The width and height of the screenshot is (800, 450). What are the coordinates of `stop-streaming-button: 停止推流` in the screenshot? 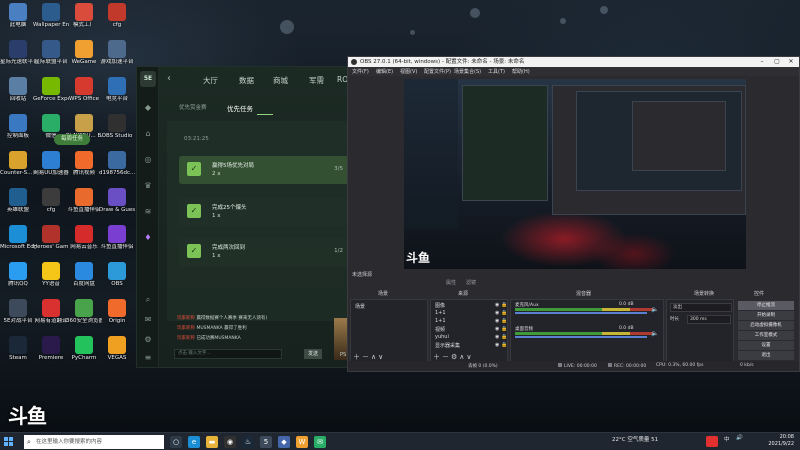 It's located at (766, 305).